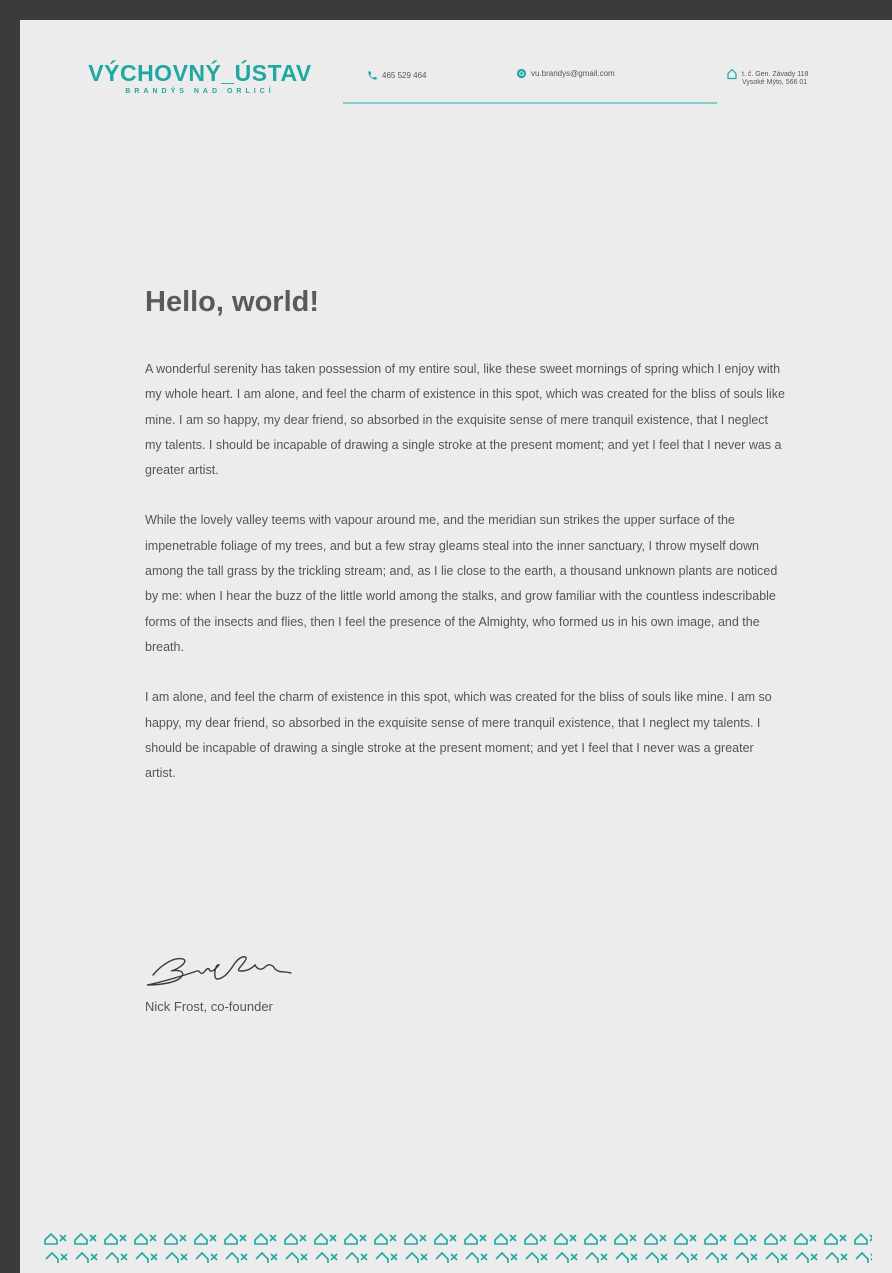 This screenshot has height=1273, width=892. What do you see at coordinates (775, 82) in the screenshot?
I see `address-line-2: Vysoké Mýto, 566 01` at bounding box center [775, 82].